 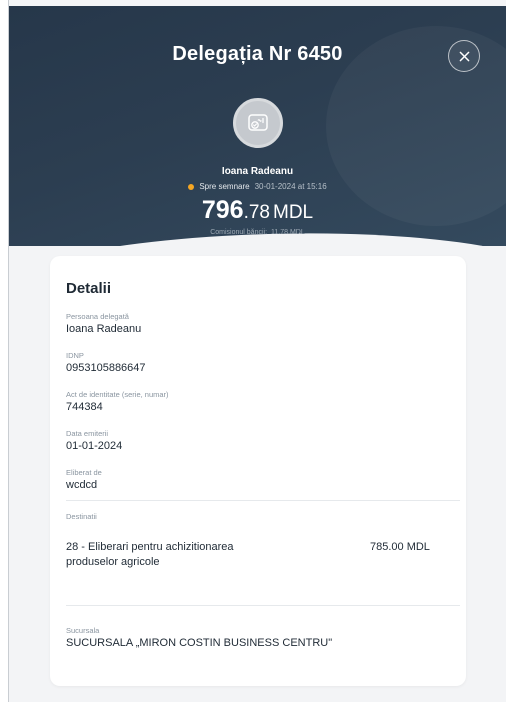 I want to click on field-id-document: Act de identitate (serie, numar) 744384, so click(x=117, y=402).